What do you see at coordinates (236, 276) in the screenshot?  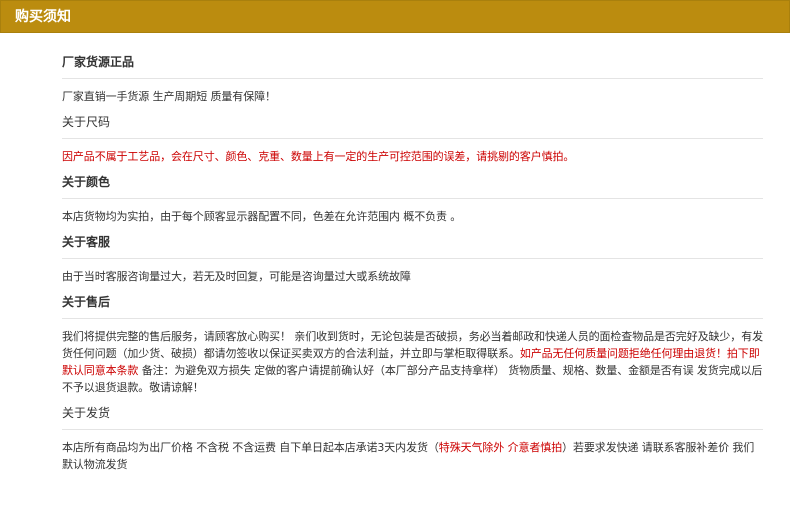 I see `body-text: 由于当时客服咨询量过大，若无及时回复，可能是咨询量过大或系统故障` at bounding box center [236, 276].